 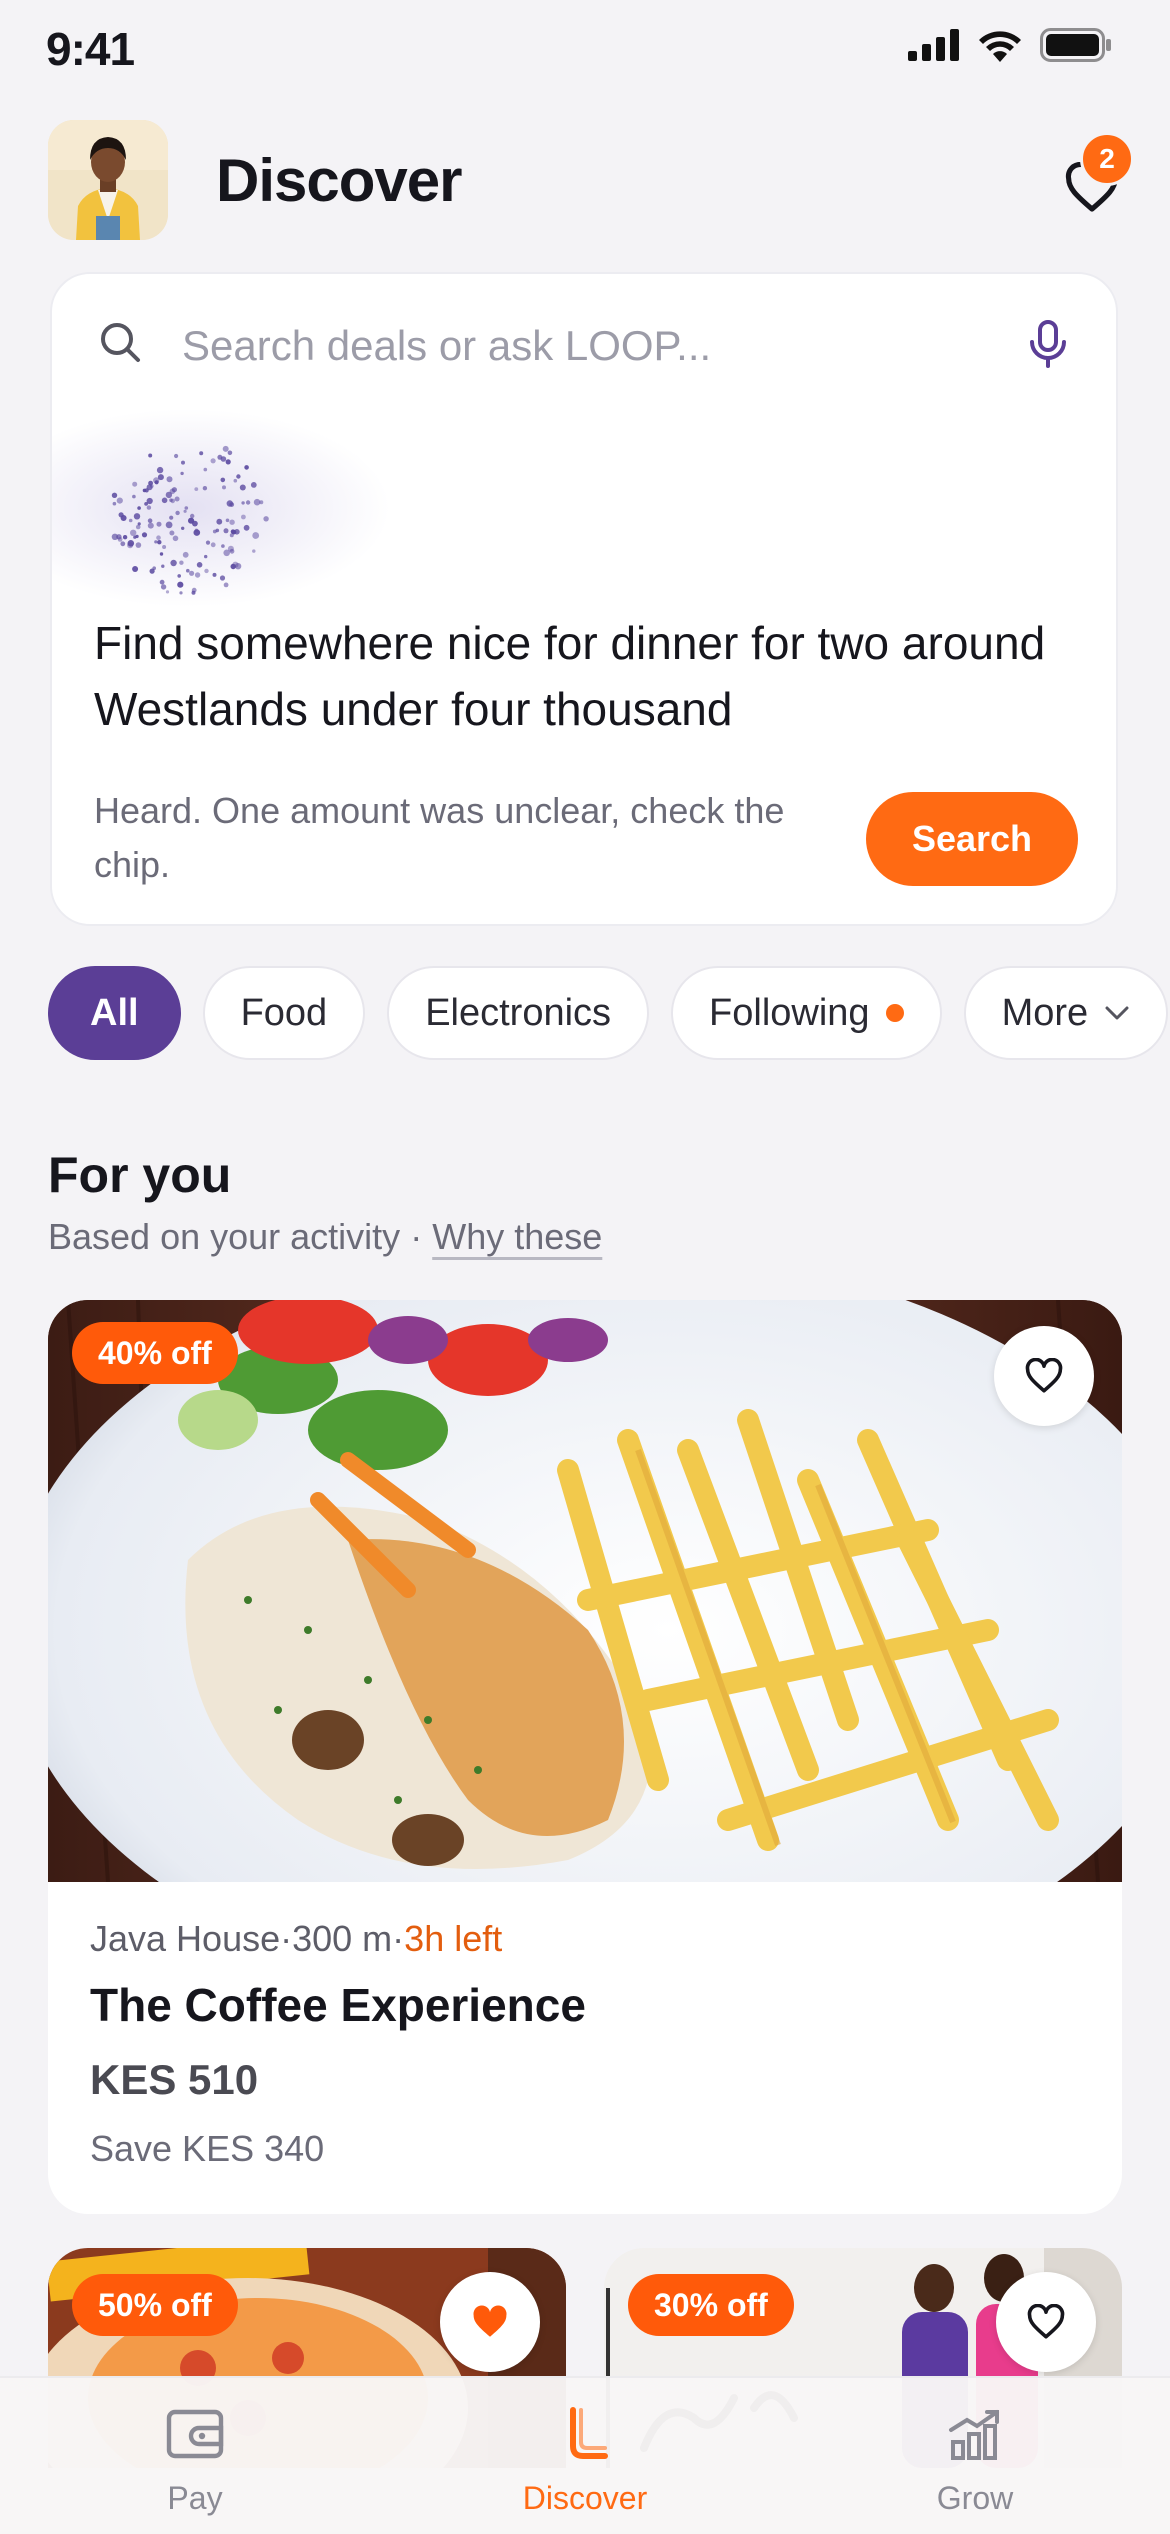 I want to click on chip-electronics: Electronics, so click(x=518, y=1013).